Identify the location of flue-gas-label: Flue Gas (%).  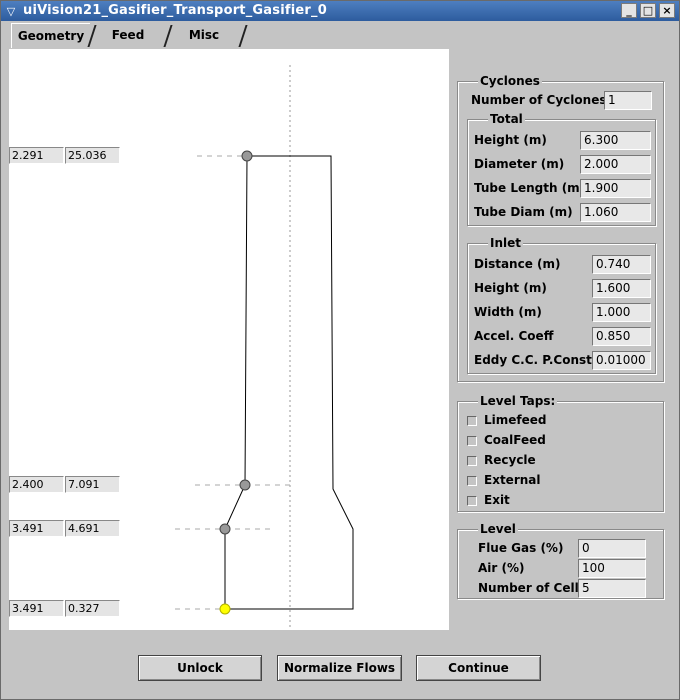
(521, 548).